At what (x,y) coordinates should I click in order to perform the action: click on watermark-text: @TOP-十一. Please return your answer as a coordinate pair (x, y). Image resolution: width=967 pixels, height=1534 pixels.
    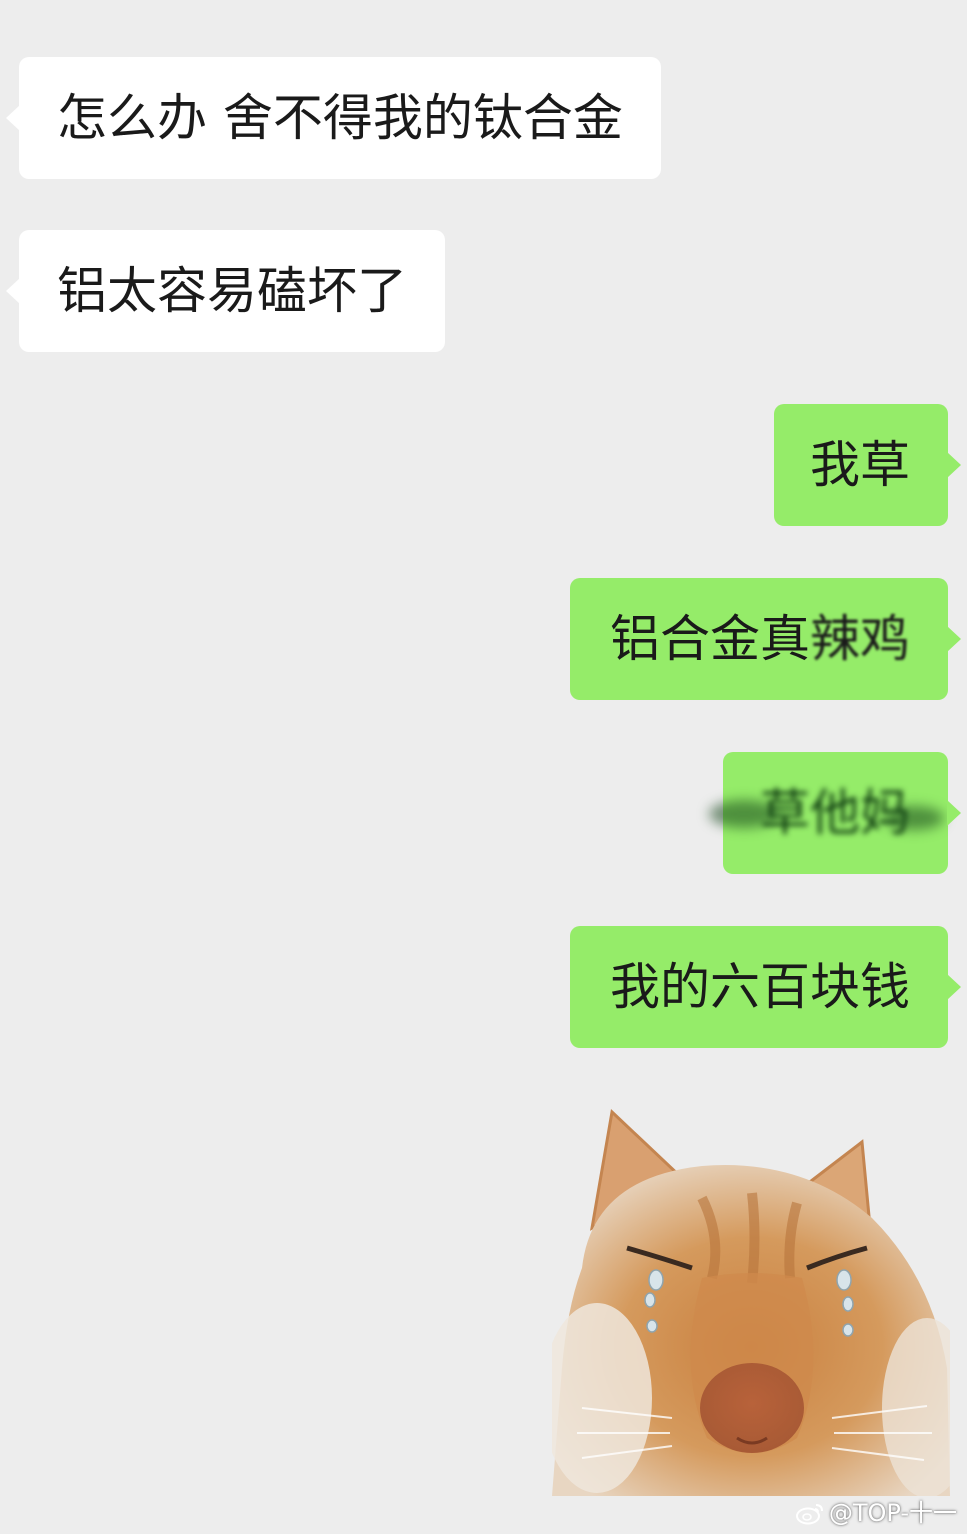
    Looking at the image, I should click on (892, 1513).